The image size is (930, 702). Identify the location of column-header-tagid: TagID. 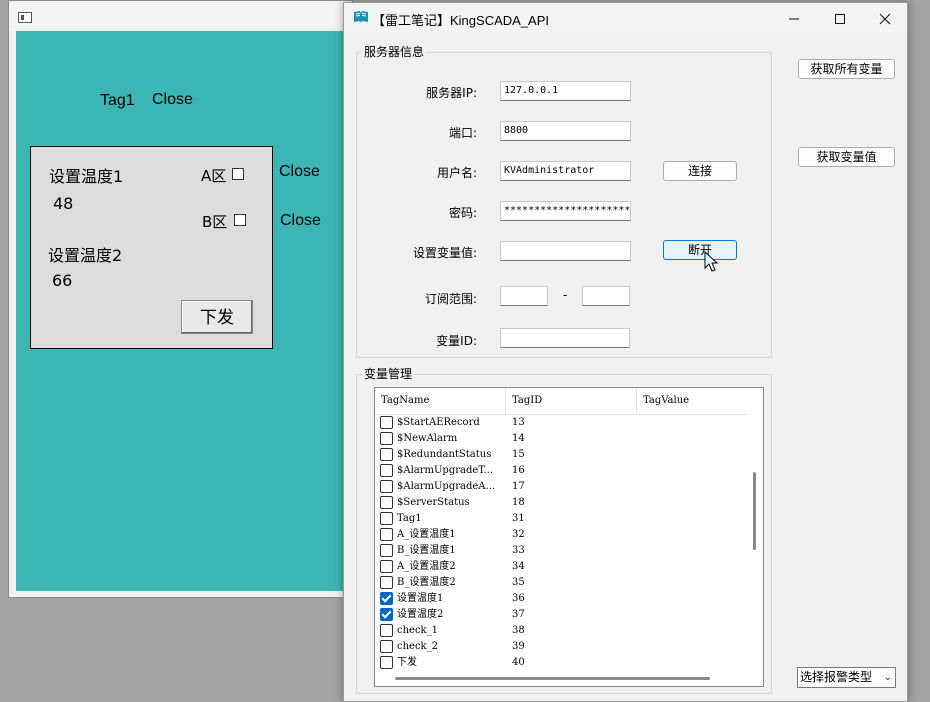
(571, 401).